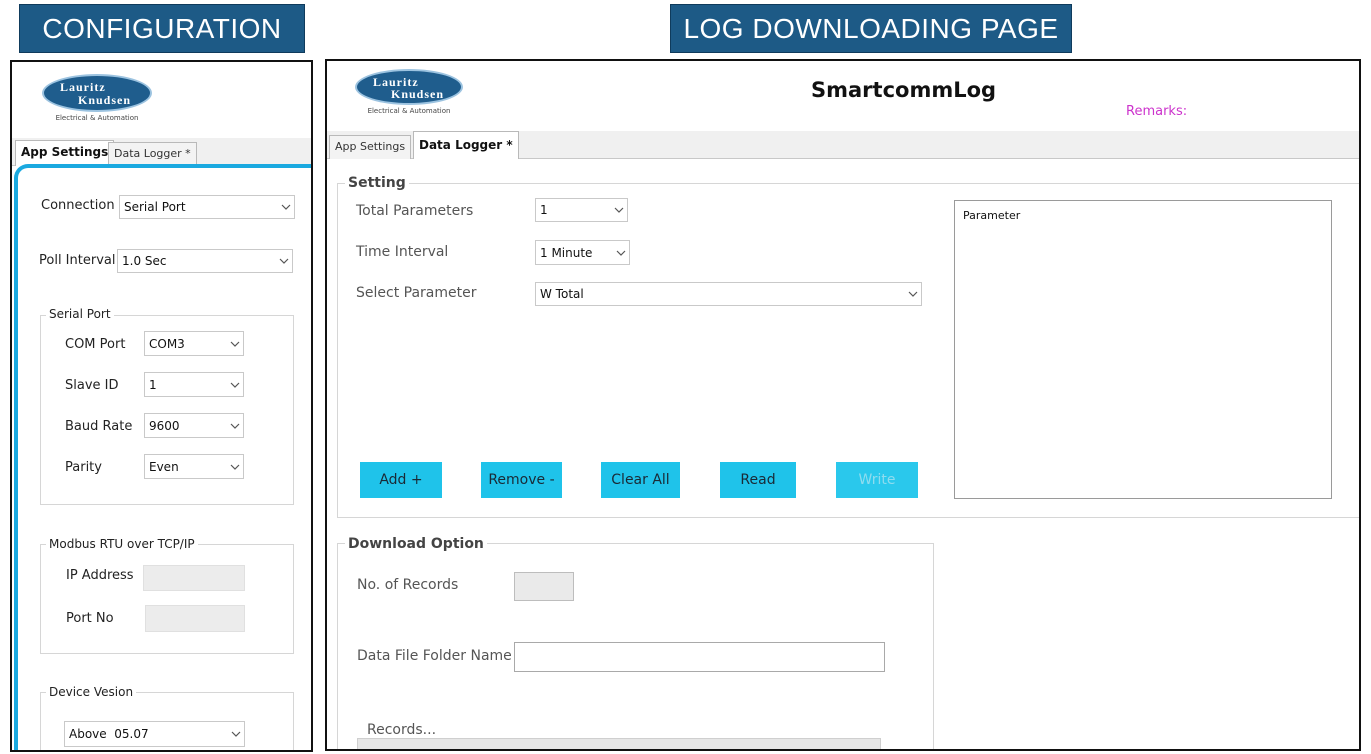 This screenshot has height=754, width=1371. I want to click on com-port-select: COM3, so click(194, 343).